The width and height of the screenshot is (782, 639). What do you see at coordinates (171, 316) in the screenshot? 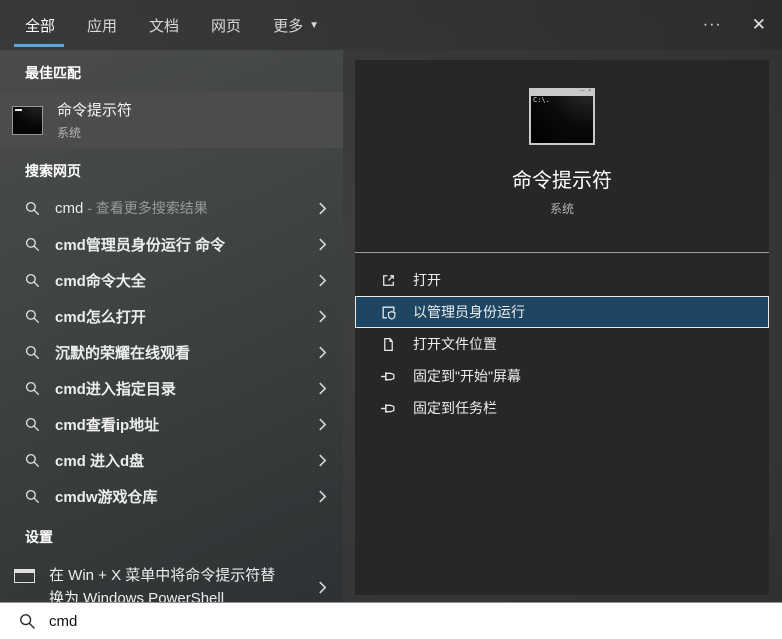
I see `search-suggestion-row: cmd怎么打开` at bounding box center [171, 316].